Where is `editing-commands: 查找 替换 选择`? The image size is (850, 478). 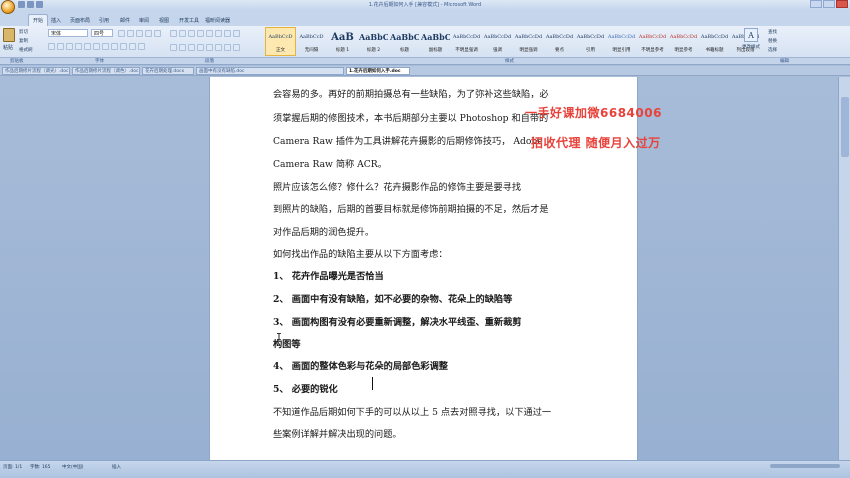 editing-commands: 查找 替换 选择 is located at coordinates (772, 41).